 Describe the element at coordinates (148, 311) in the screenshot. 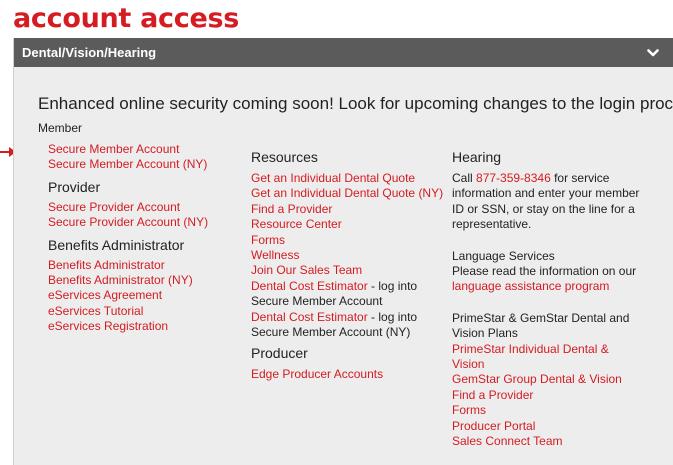

I see `eservices-tutorial-link: eServices Tutorial` at that location.